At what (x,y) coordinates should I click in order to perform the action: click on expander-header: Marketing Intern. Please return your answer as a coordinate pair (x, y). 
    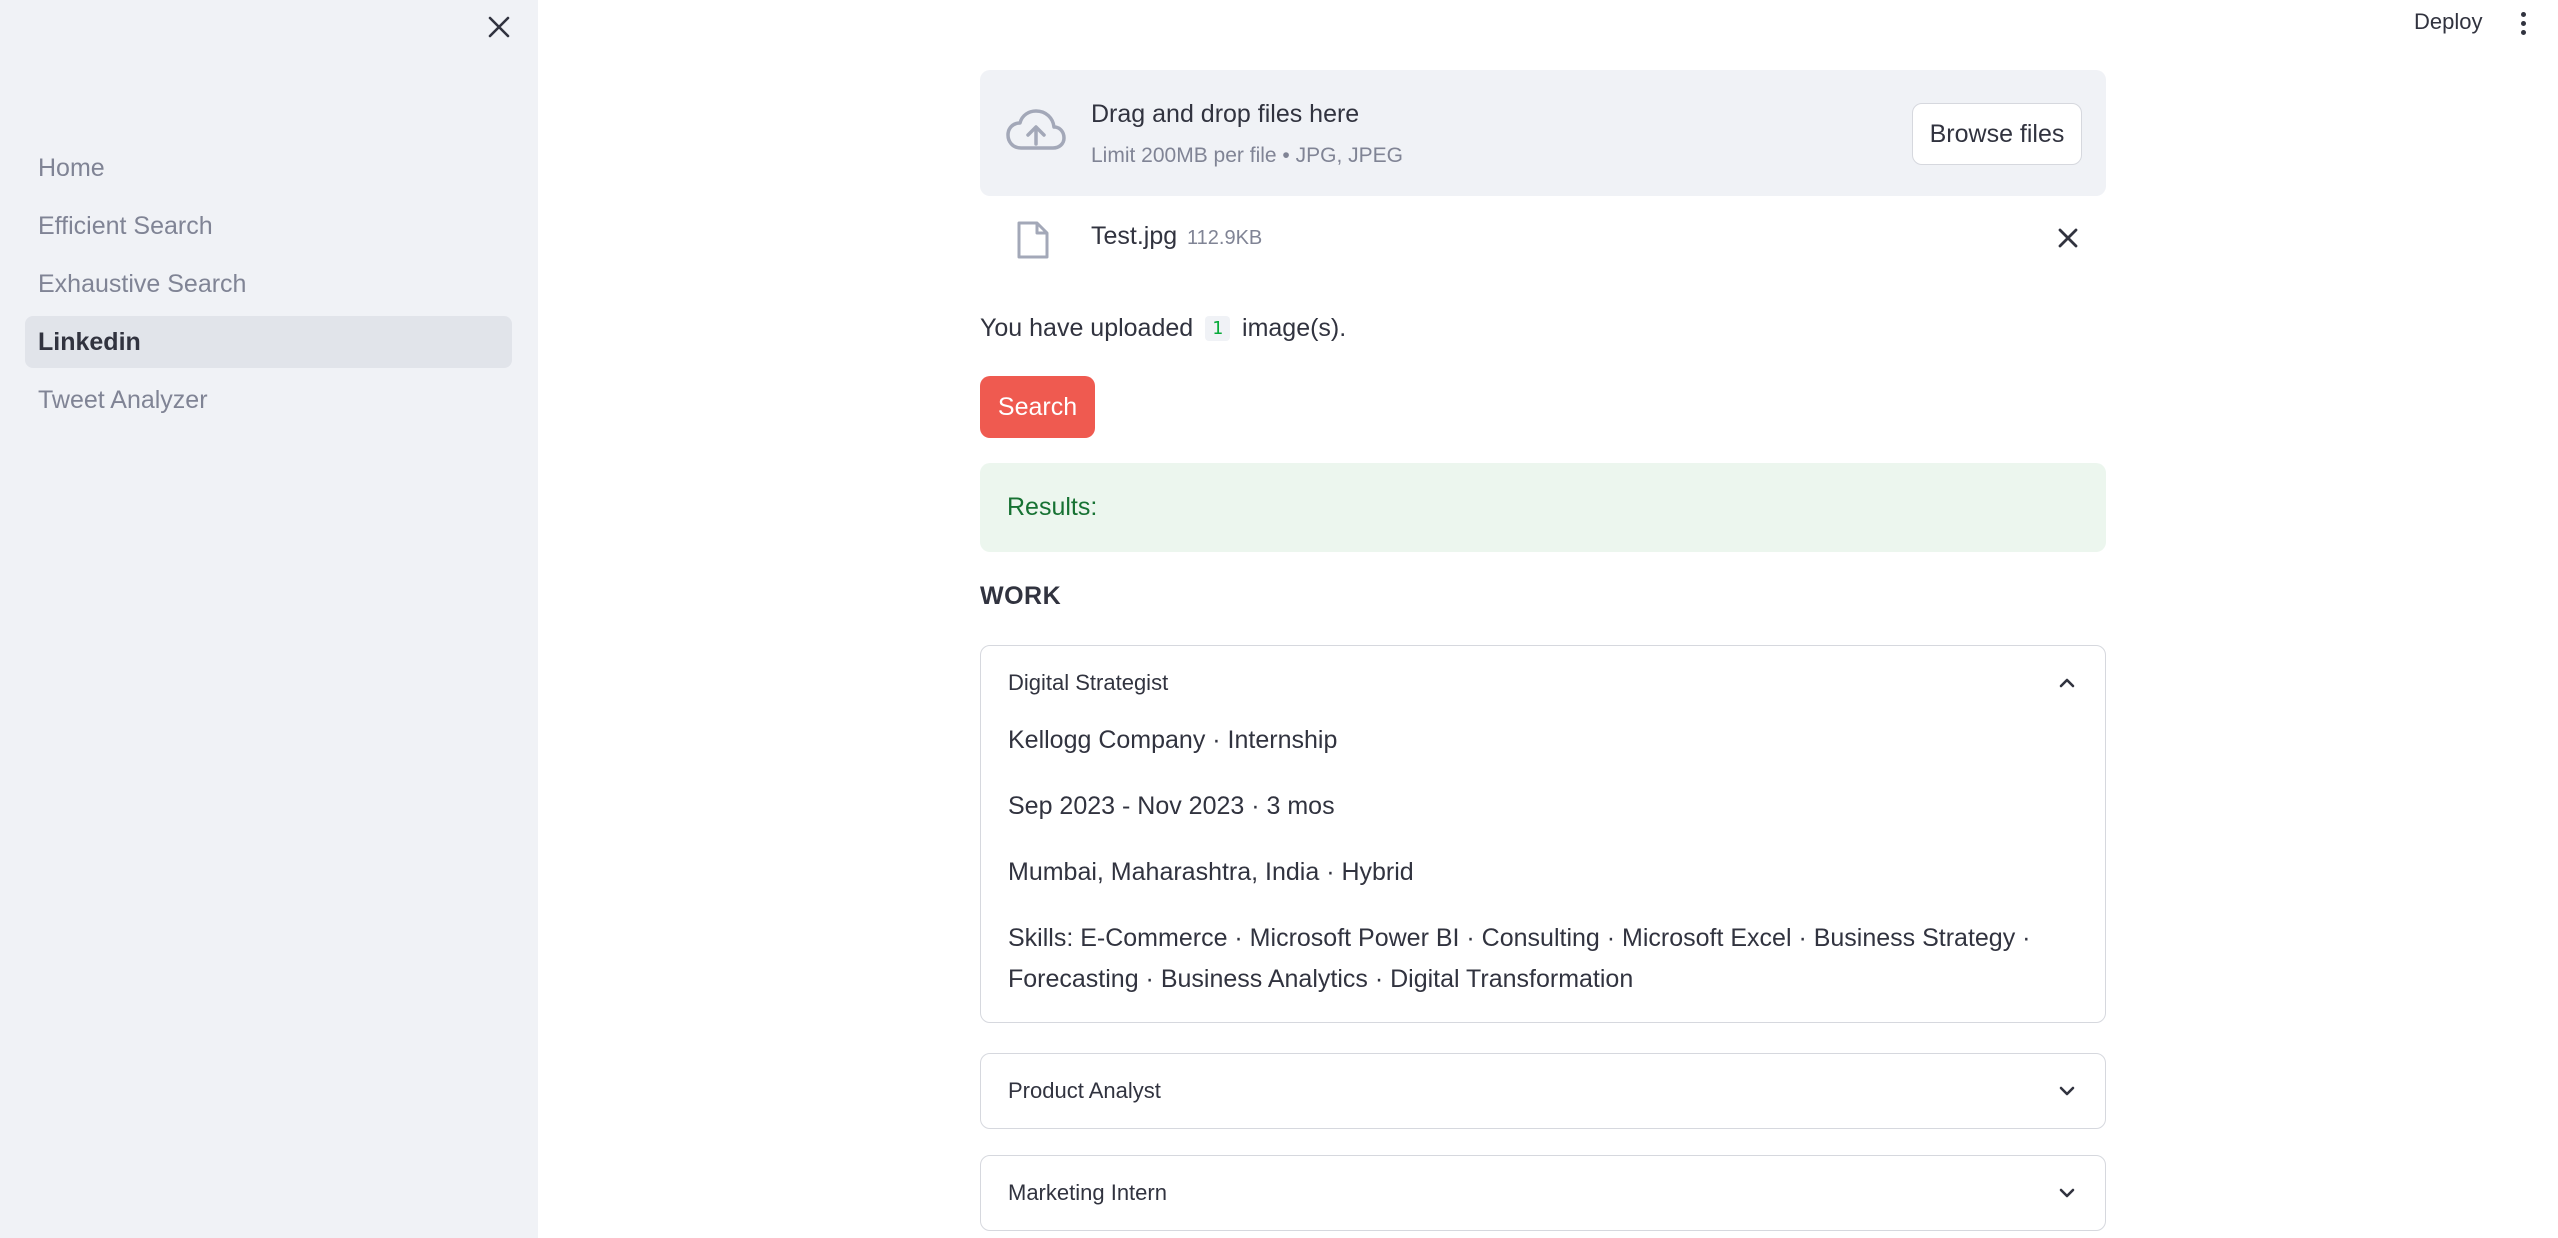
    Looking at the image, I should click on (1543, 1193).